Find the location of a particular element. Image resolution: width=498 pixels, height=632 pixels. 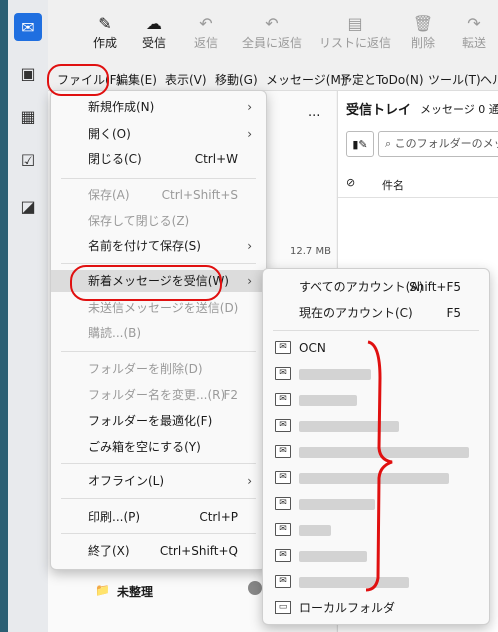

menu-tools: ツール(T) is located at coordinates (454, 79).